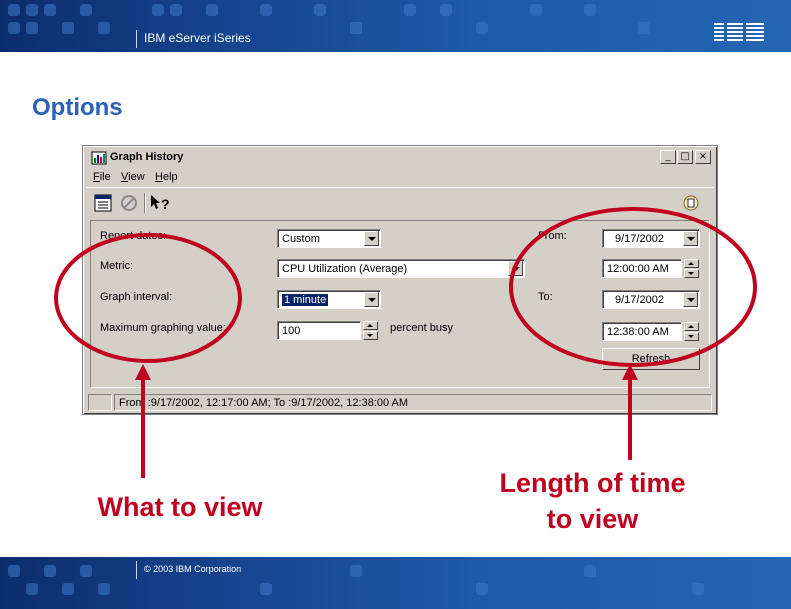 The width and height of the screenshot is (791, 609). What do you see at coordinates (592, 501) in the screenshot?
I see `length-of-time-callout: Length of time to view` at bounding box center [592, 501].